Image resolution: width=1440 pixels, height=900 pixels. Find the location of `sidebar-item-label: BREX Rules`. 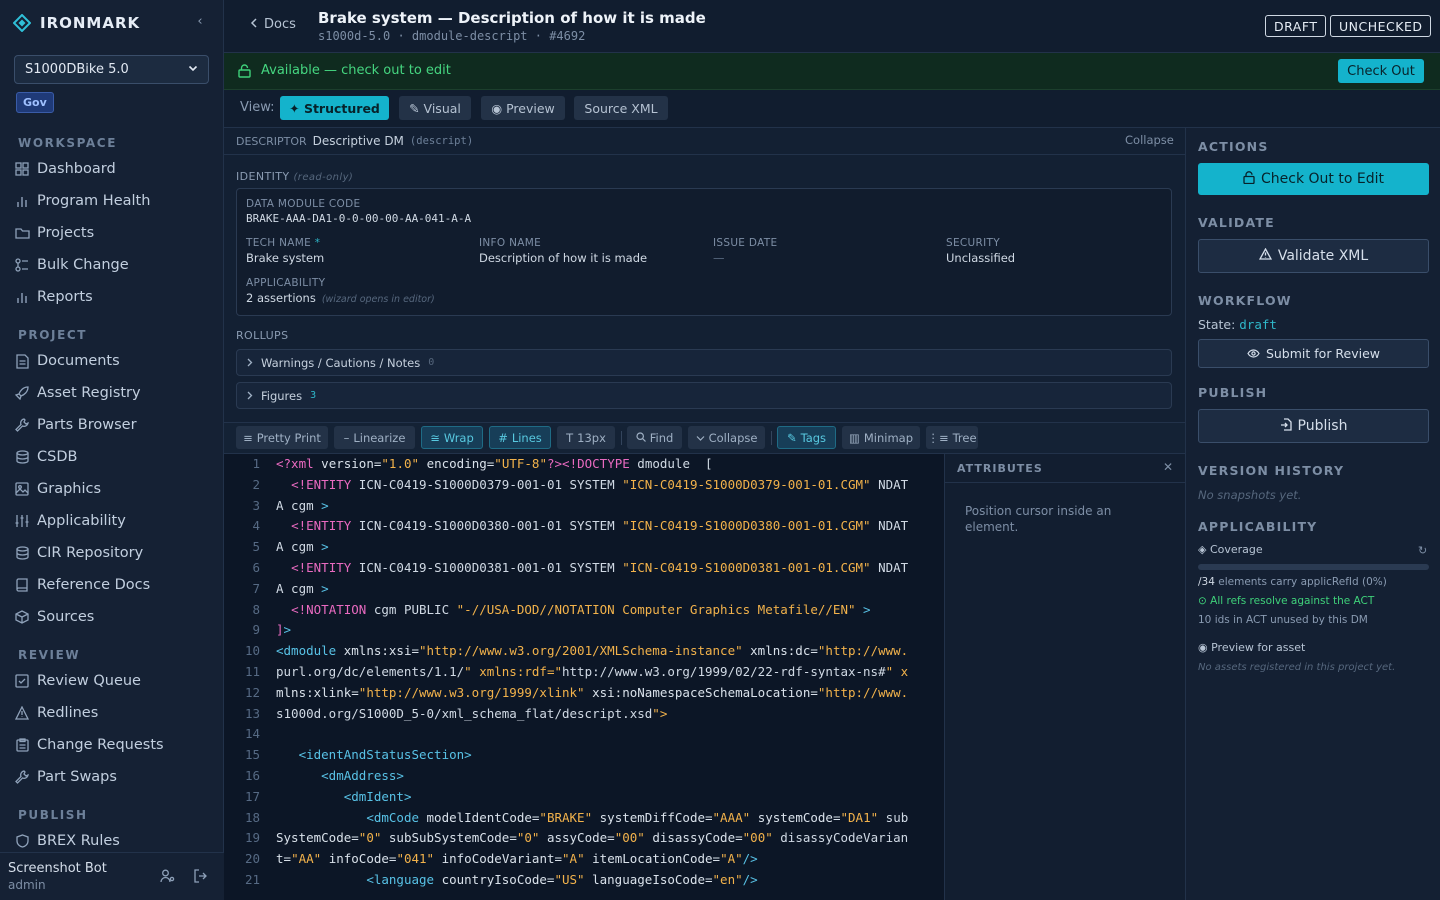

sidebar-item-label: BREX Rules is located at coordinates (78, 841).